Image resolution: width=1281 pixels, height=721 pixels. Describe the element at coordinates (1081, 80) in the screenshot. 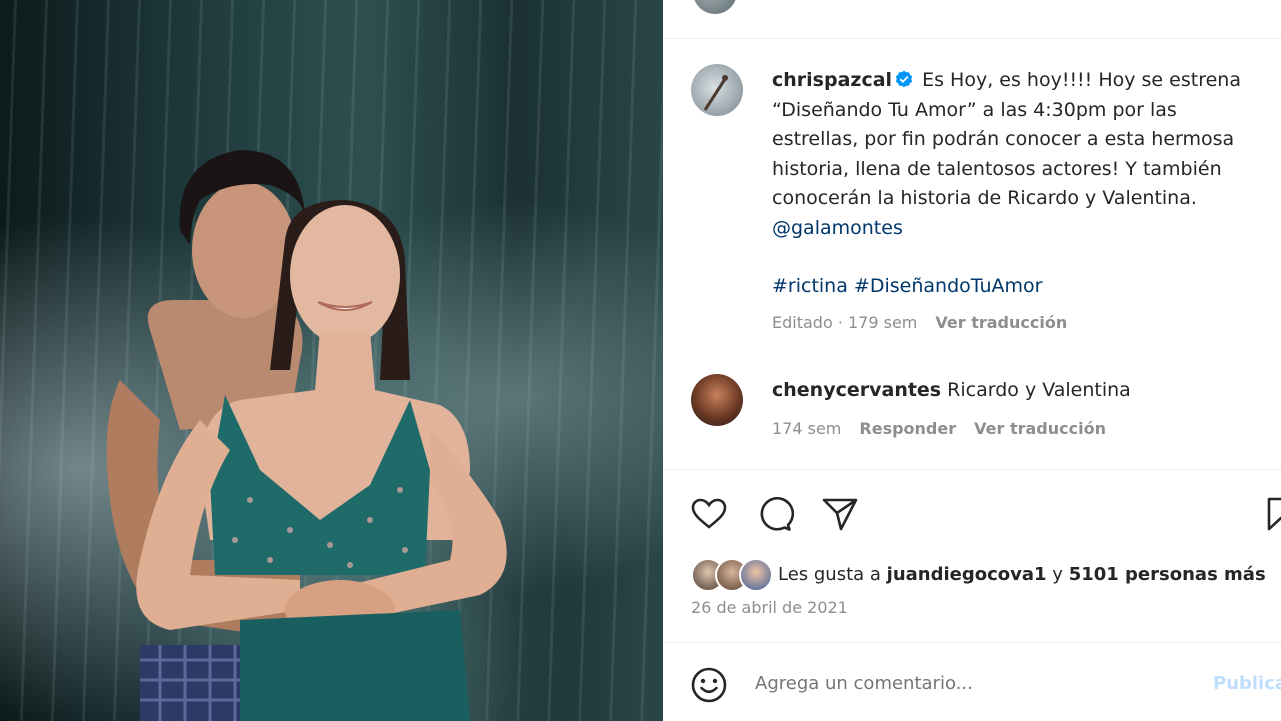

I see `caption-line: Es Hoy, es hoy!!!! Hoy se estrena` at that location.